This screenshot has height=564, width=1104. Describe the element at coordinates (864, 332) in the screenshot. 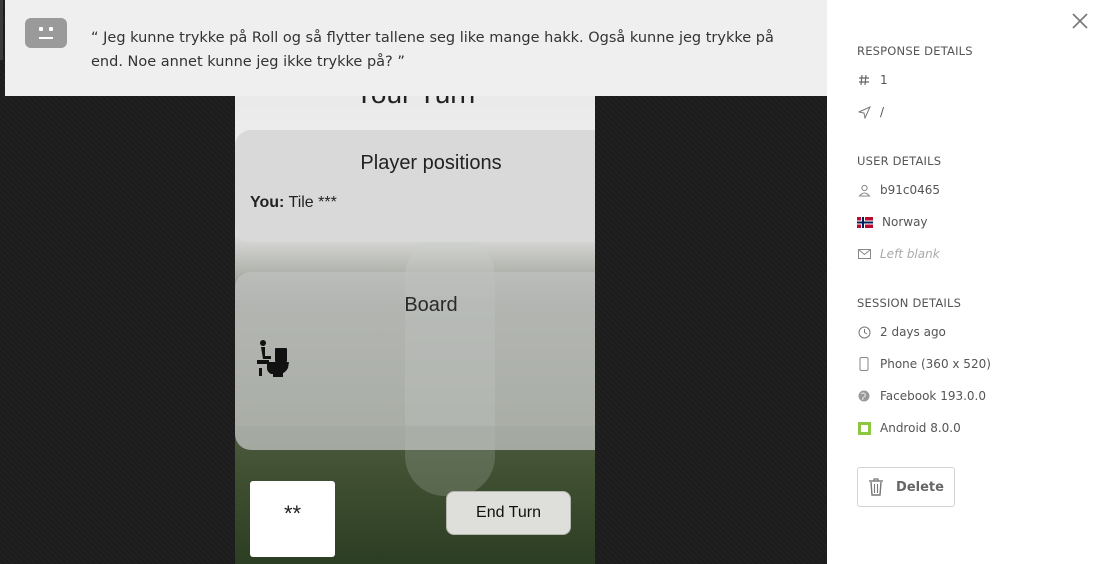

I see `clock-icon` at that location.